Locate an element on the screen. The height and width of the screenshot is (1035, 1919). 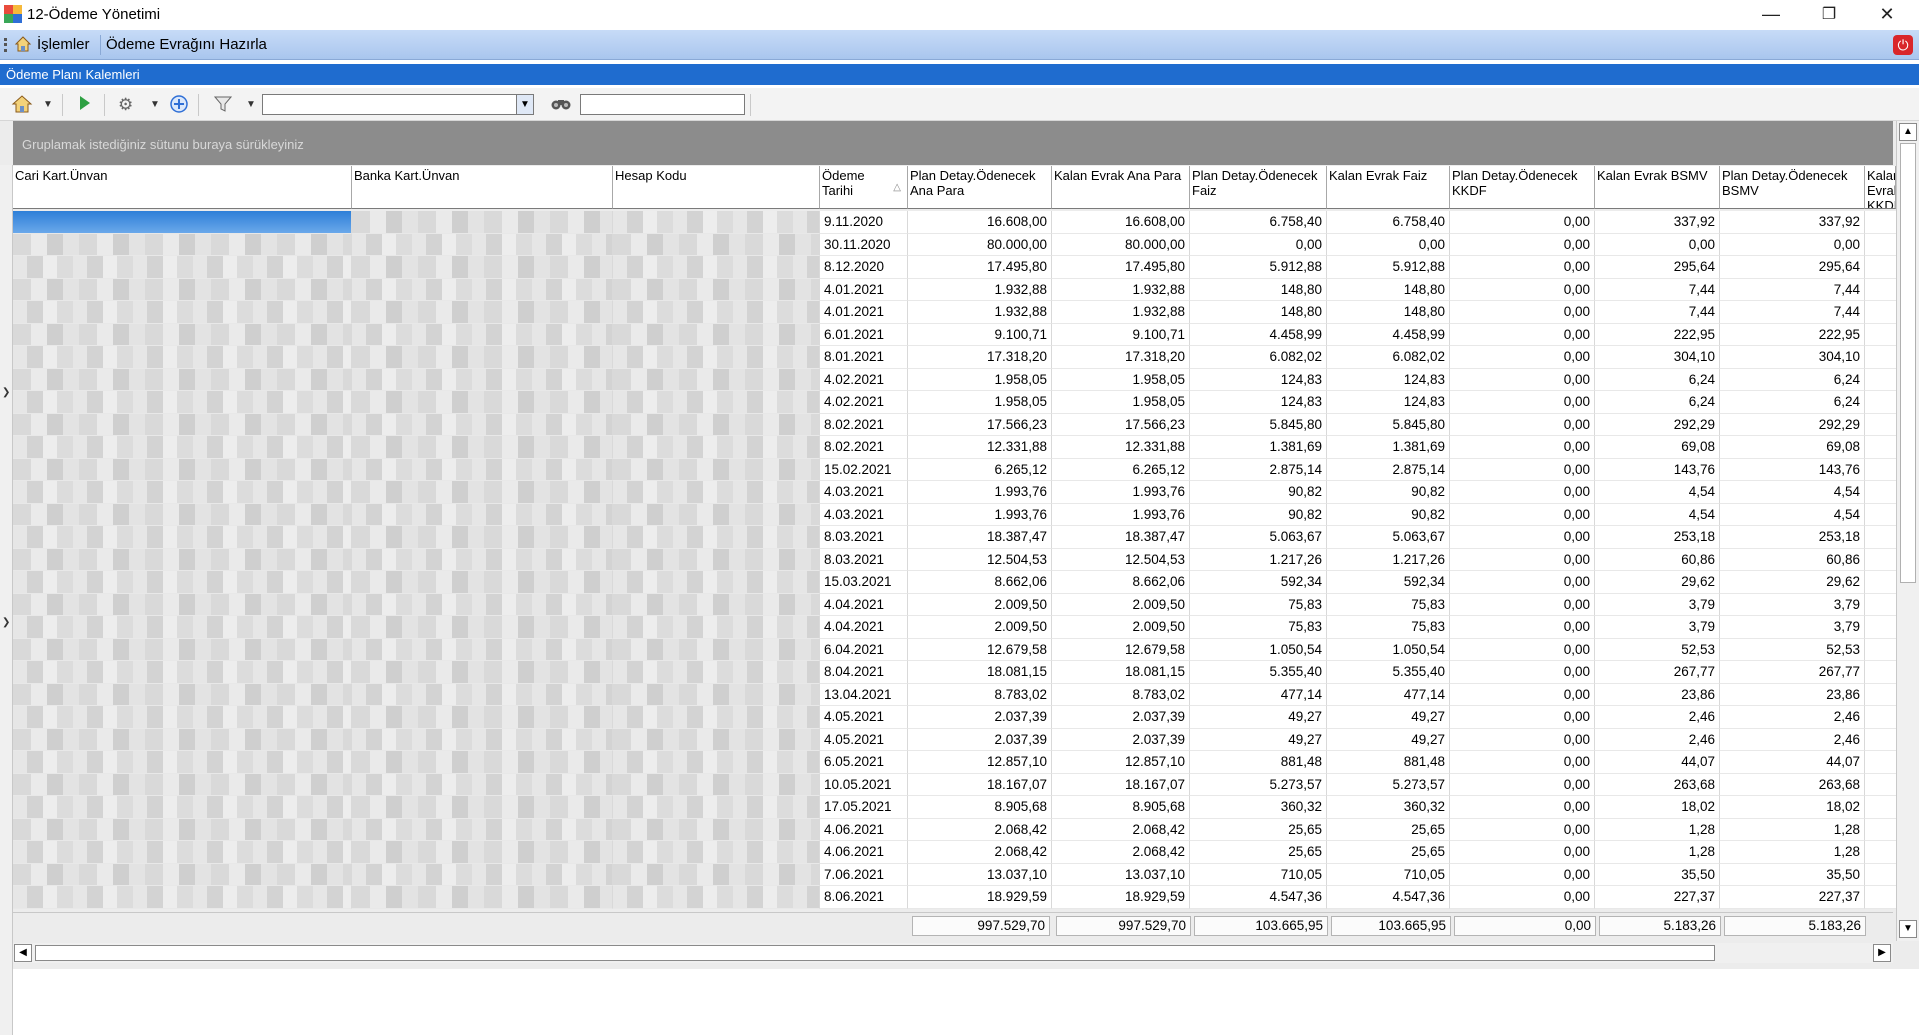
cell-plan-anapara: 8.662,06 is located at coordinates (980, 582).